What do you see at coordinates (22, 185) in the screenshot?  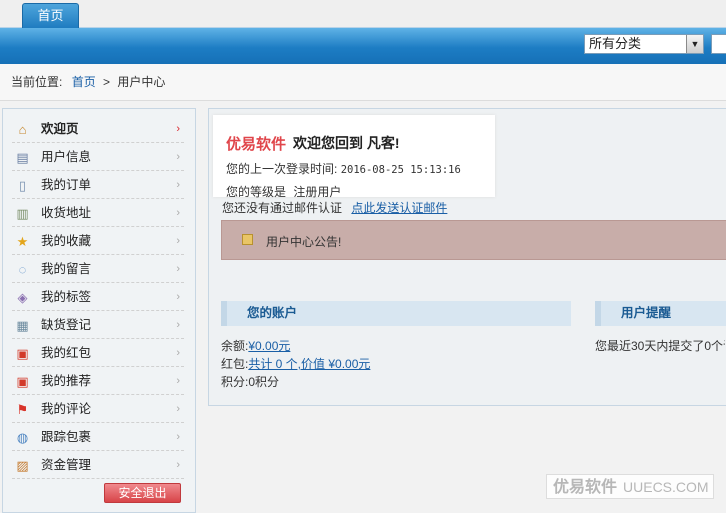 I see `document-icon: ▯` at bounding box center [22, 185].